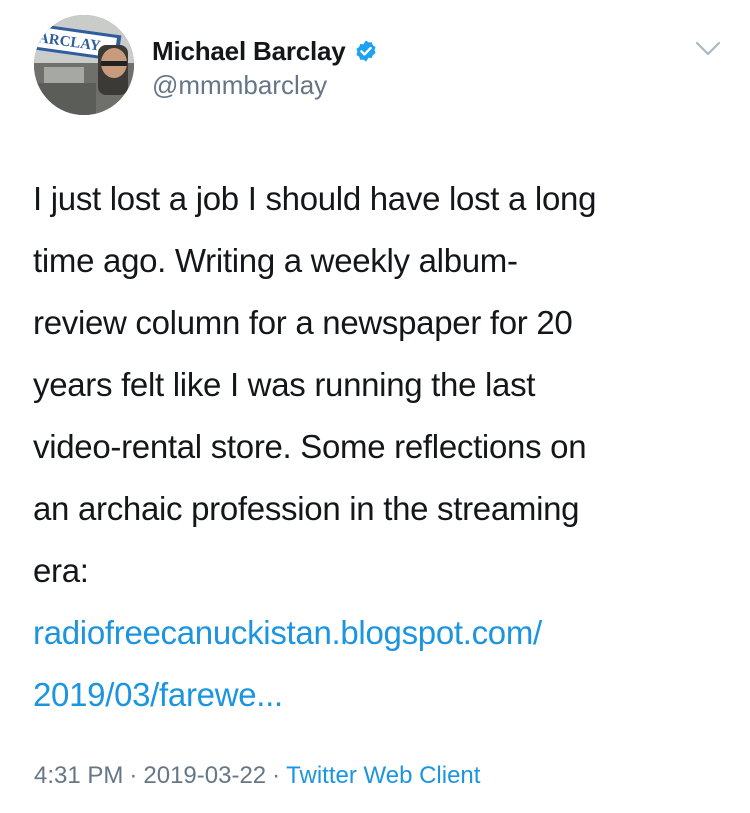 This screenshot has height=813, width=750. Describe the element at coordinates (239, 85) in the screenshot. I see `user-handle: @mmmbarclay` at that location.